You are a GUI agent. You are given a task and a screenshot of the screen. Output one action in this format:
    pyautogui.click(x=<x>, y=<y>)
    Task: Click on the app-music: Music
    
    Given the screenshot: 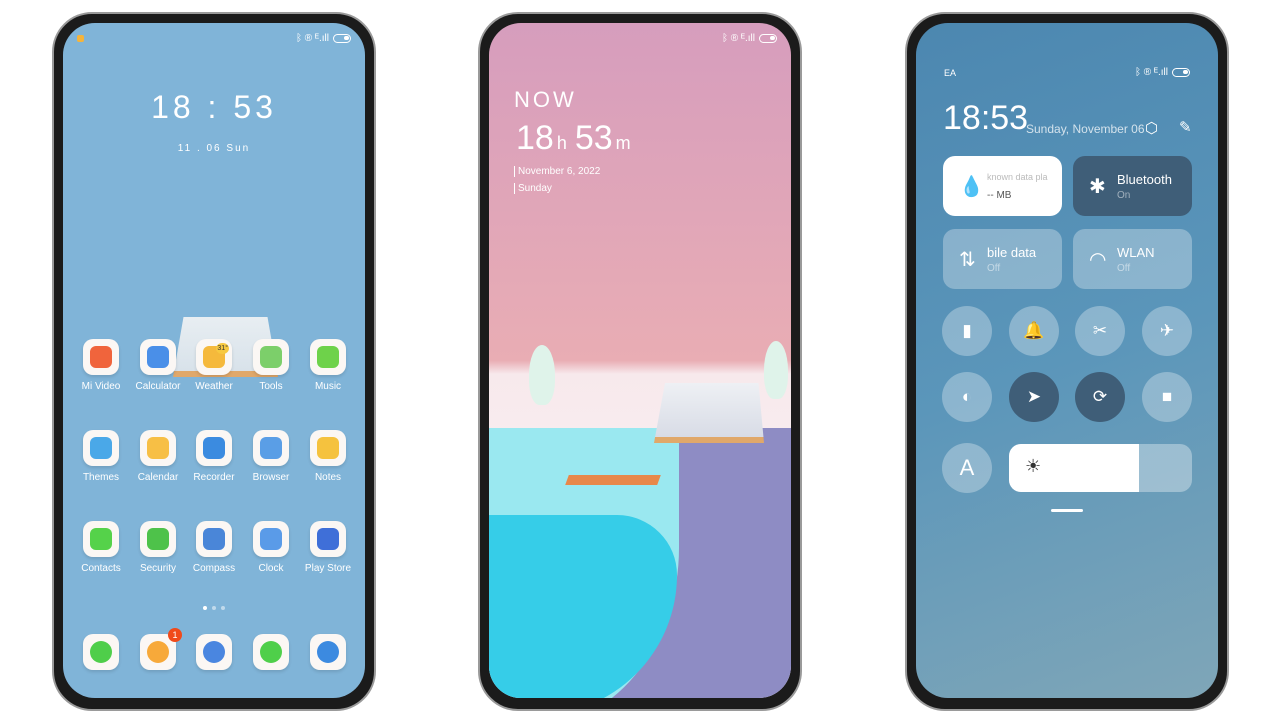 What is the action you would take?
    pyautogui.click(x=328, y=365)
    